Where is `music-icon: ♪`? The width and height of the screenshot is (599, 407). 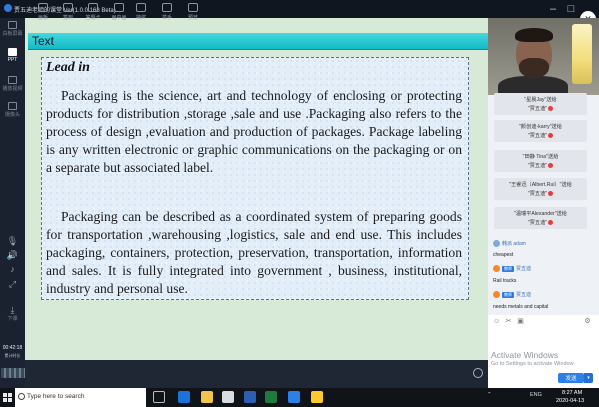
music-icon: ♪ is located at coordinates (12, 269).